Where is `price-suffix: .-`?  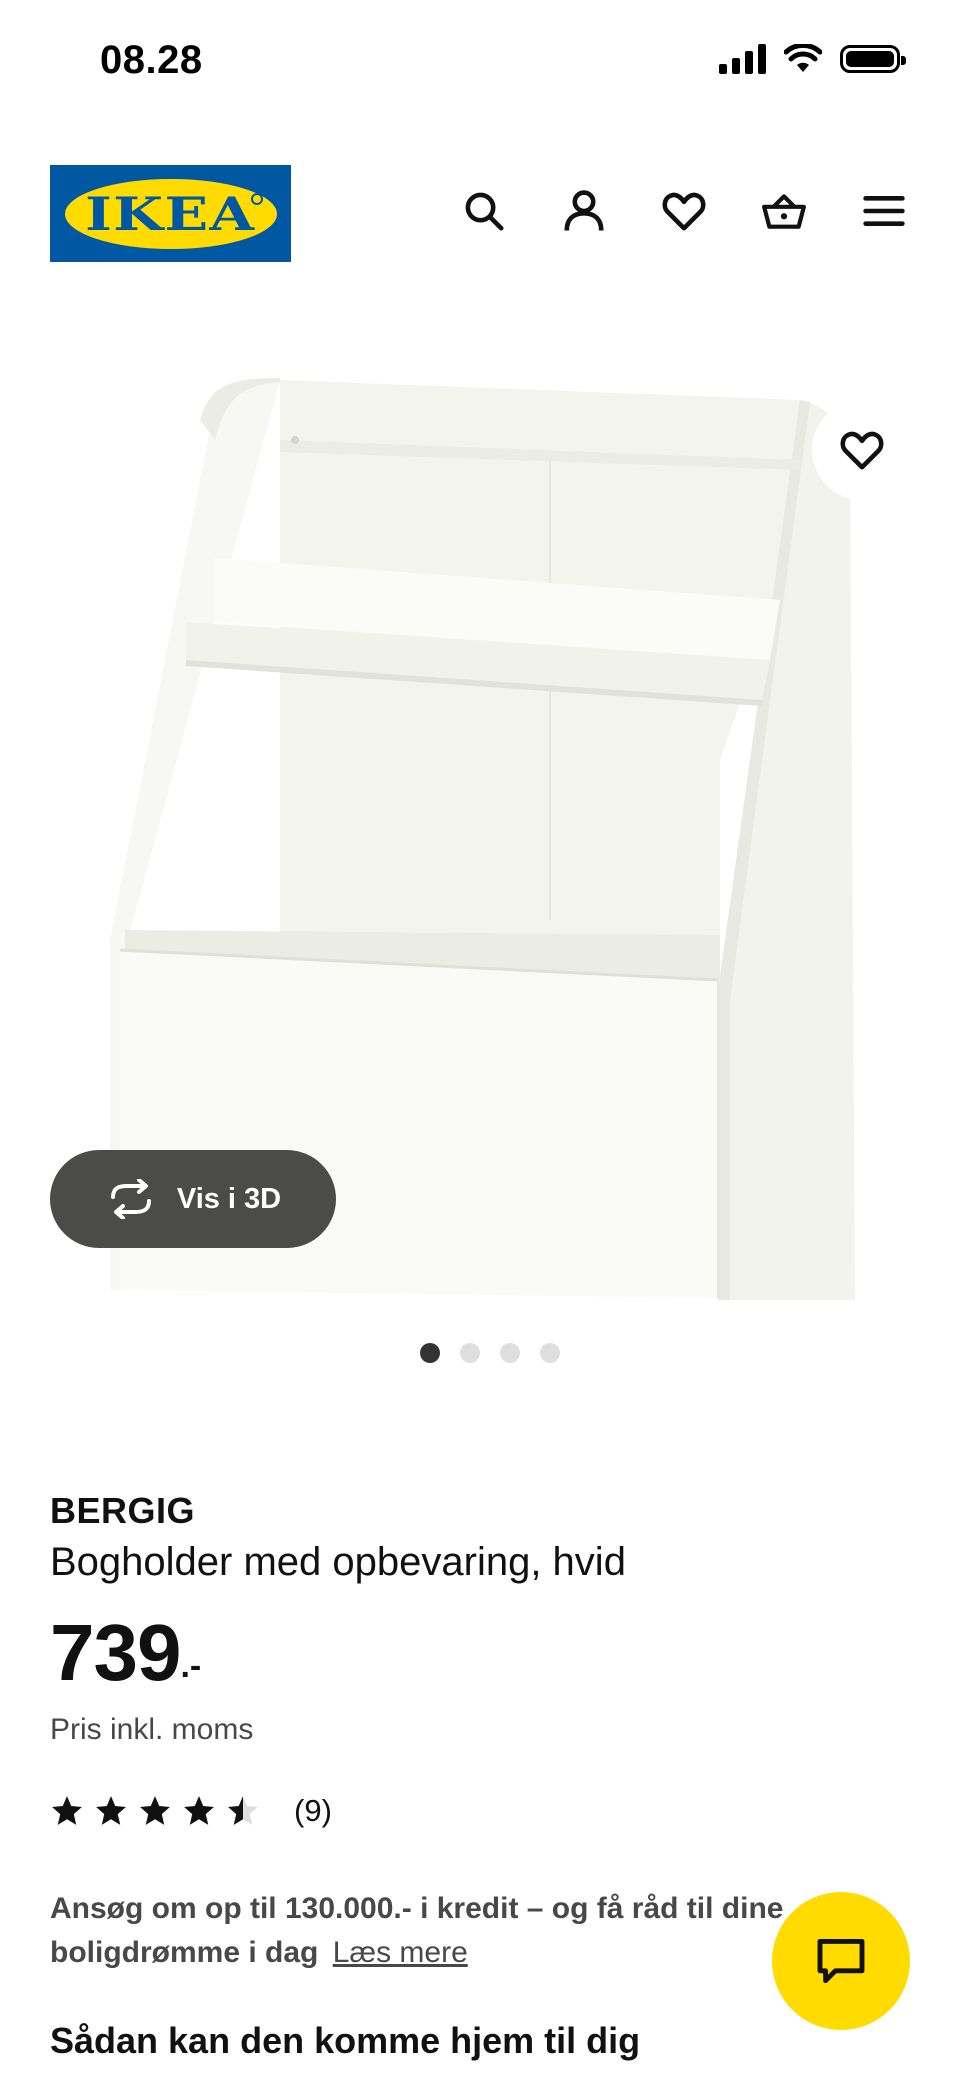
price-suffix: .- is located at coordinates (191, 1666).